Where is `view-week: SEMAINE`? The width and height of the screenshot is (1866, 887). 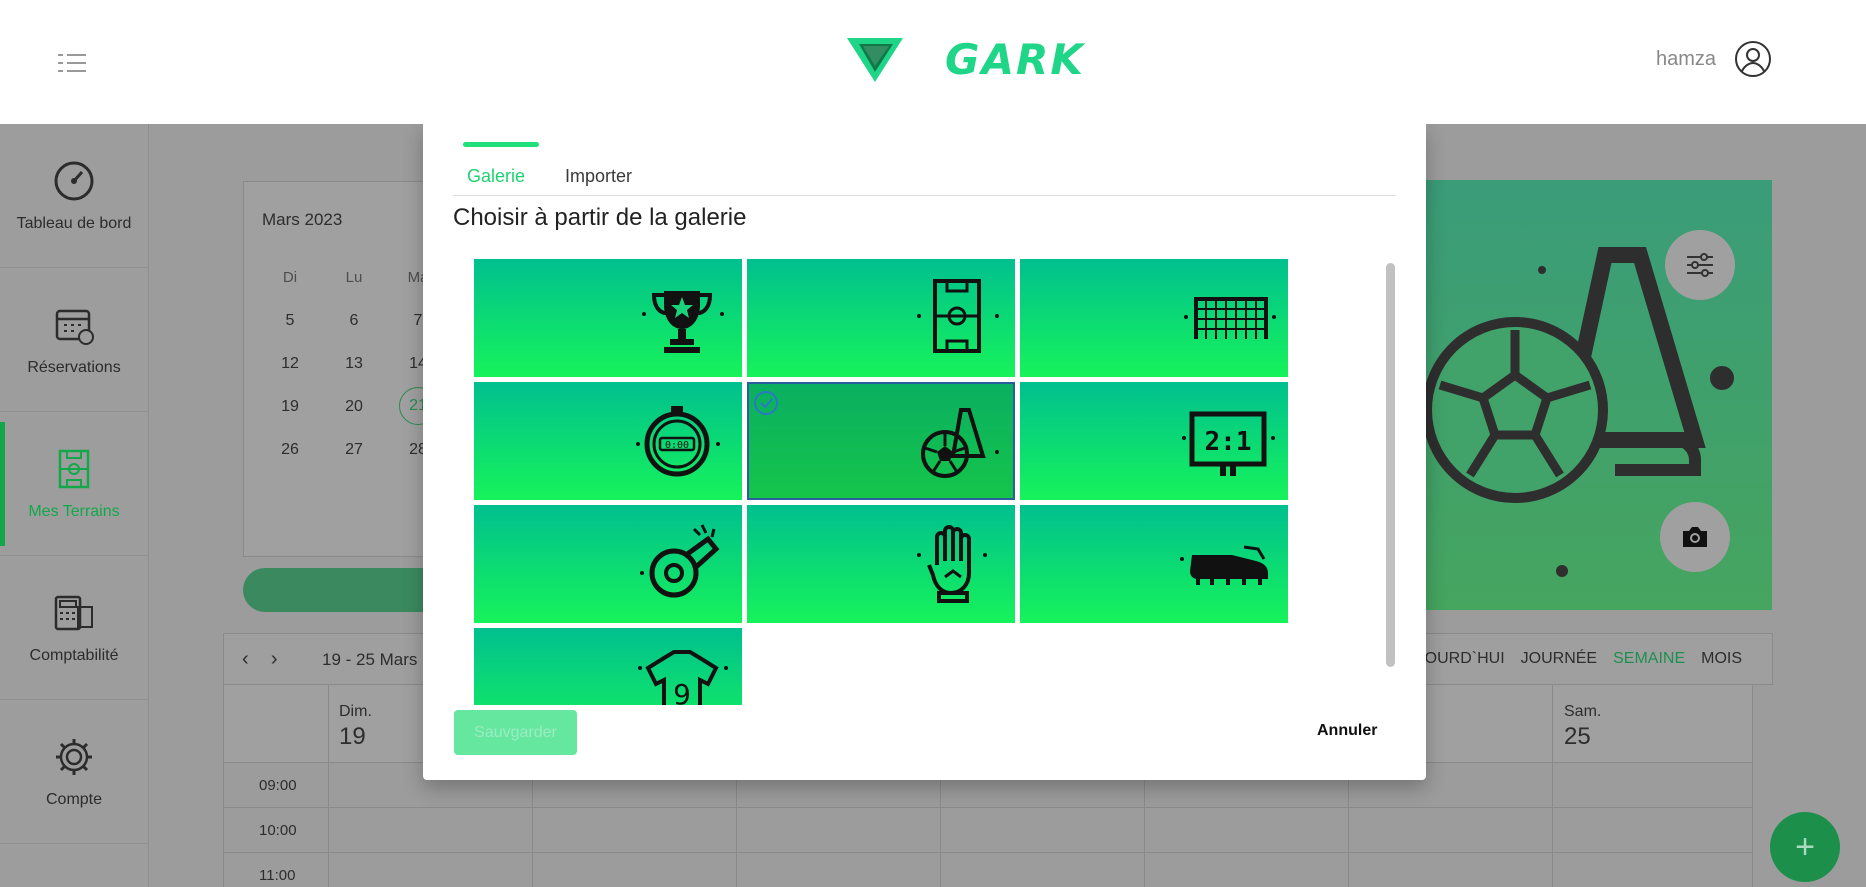
view-week: SEMAINE is located at coordinates (1649, 659).